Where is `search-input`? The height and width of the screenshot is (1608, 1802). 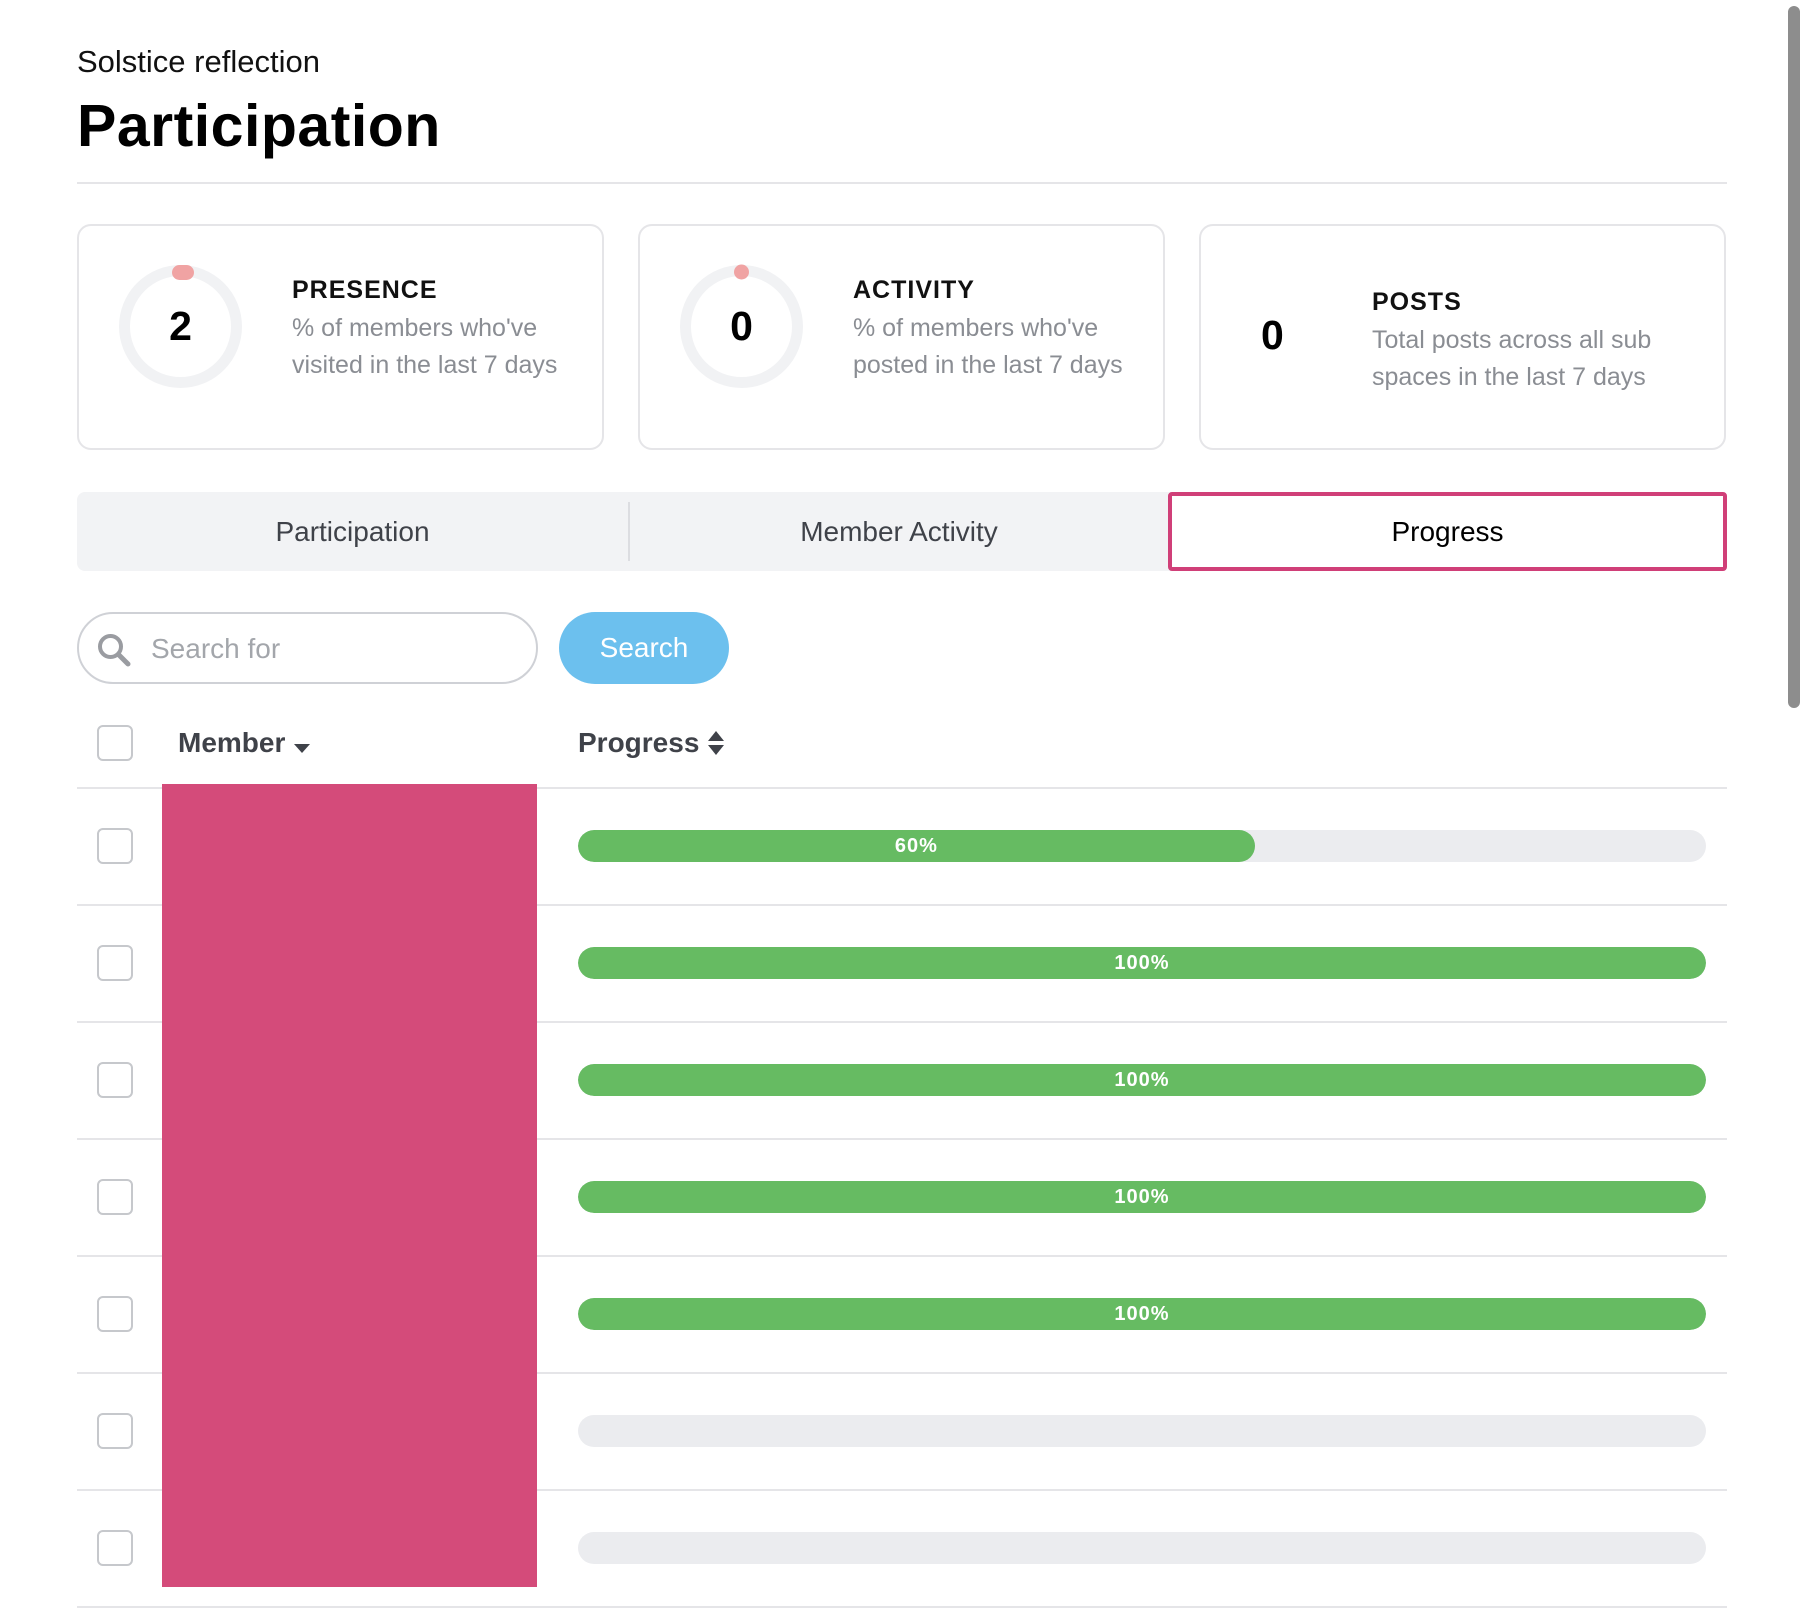
search-input is located at coordinates (336, 649).